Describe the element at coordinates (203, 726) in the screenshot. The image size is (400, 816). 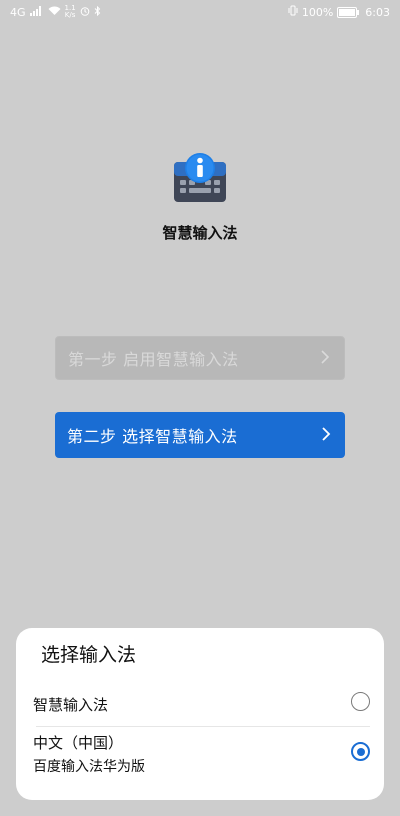
I see `divider` at that location.